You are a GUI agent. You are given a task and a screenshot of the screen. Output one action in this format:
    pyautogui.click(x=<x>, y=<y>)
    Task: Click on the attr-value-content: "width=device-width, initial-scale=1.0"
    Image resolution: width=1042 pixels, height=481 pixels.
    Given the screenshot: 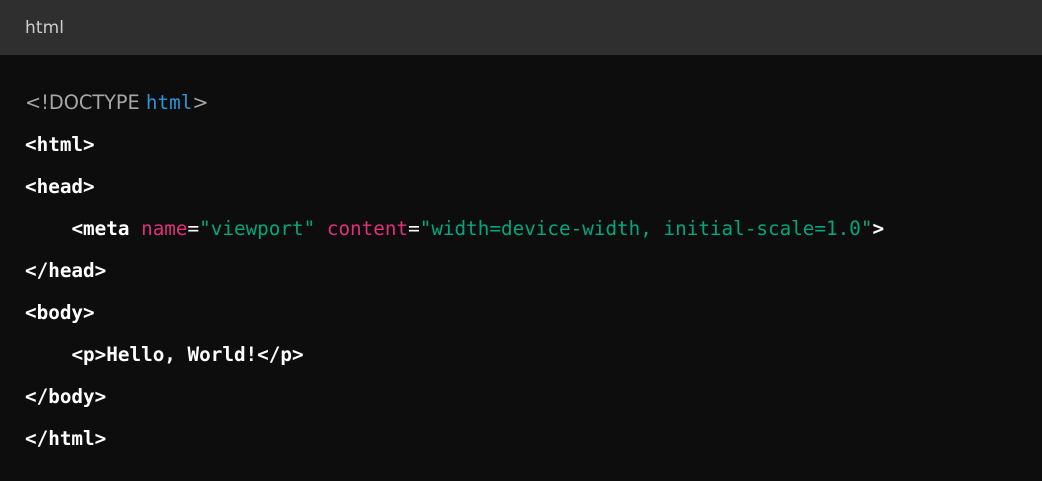 What is the action you would take?
    pyautogui.click(x=646, y=228)
    